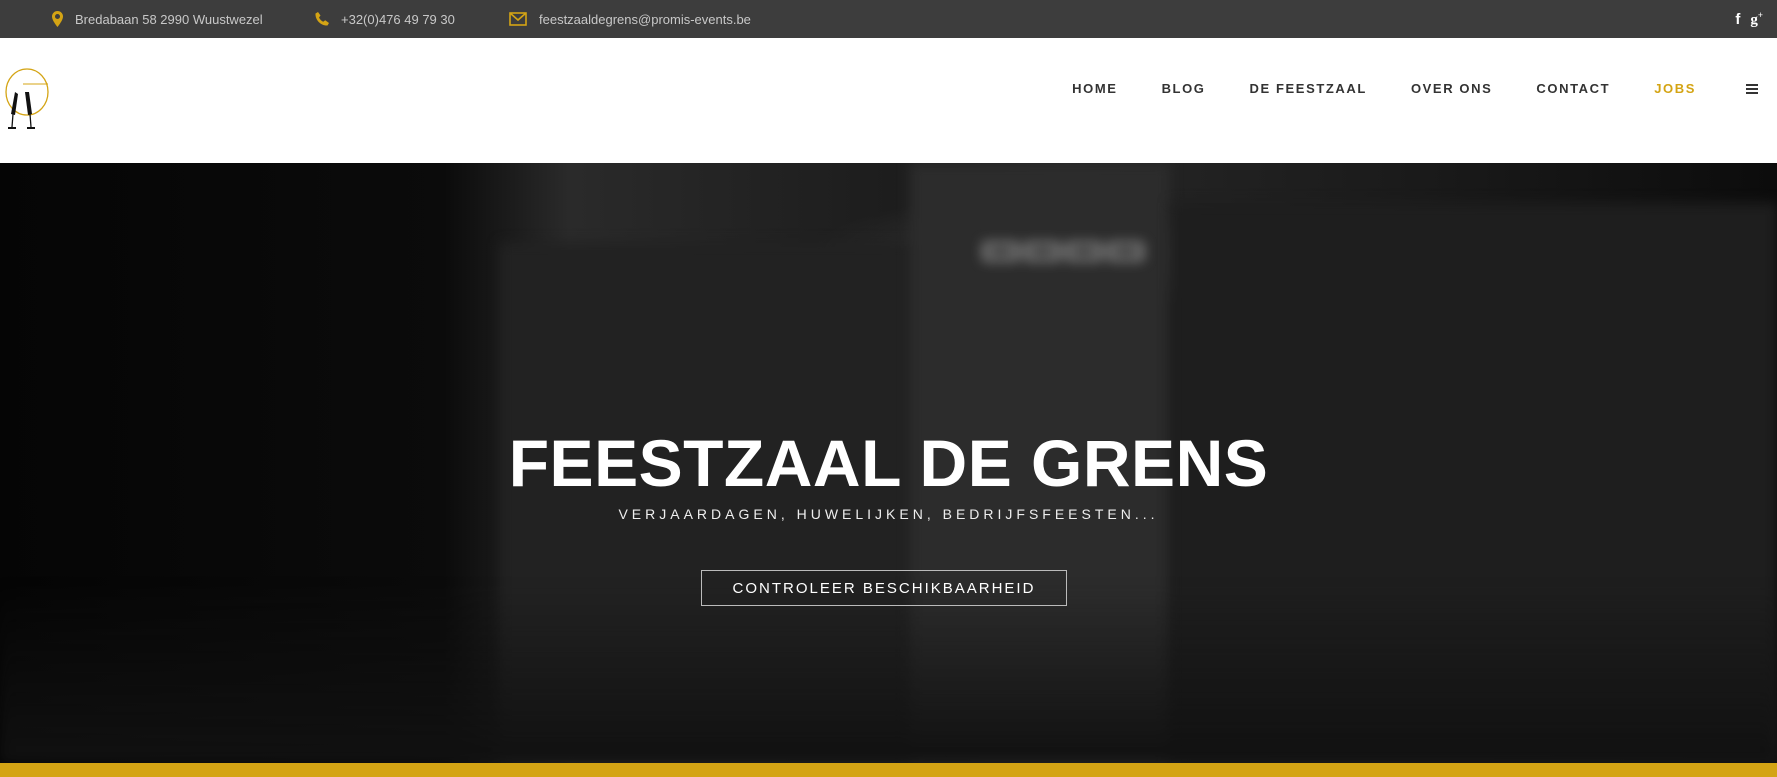 This screenshot has width=1777, height=777. Describe the element at coordinates (1756, 19) in the screenshot. I see `google-plus-icon: g+` at that location.